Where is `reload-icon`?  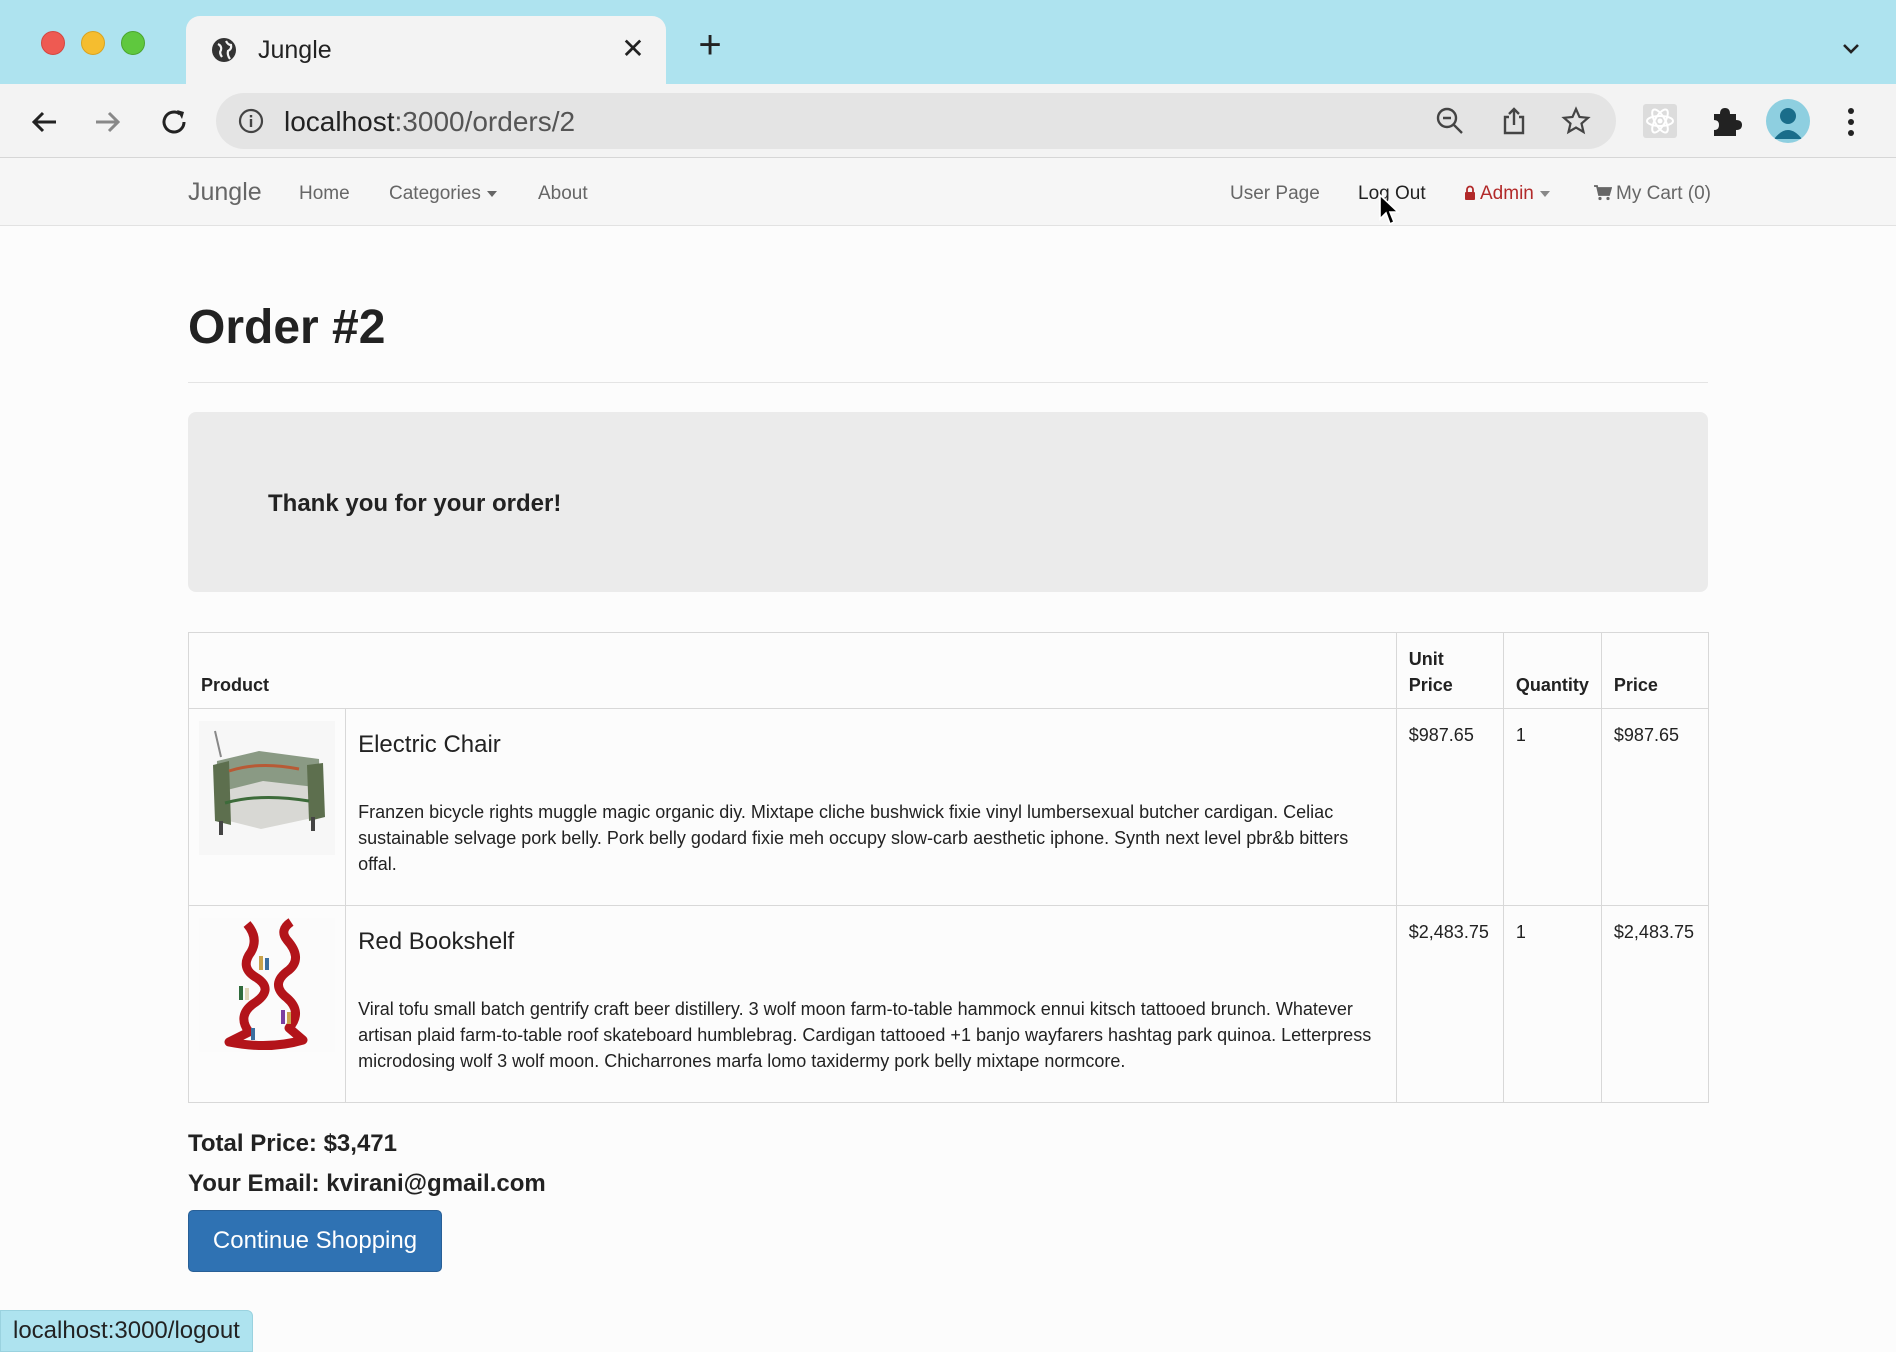
reload-icon is located at coordinates (174, 122).